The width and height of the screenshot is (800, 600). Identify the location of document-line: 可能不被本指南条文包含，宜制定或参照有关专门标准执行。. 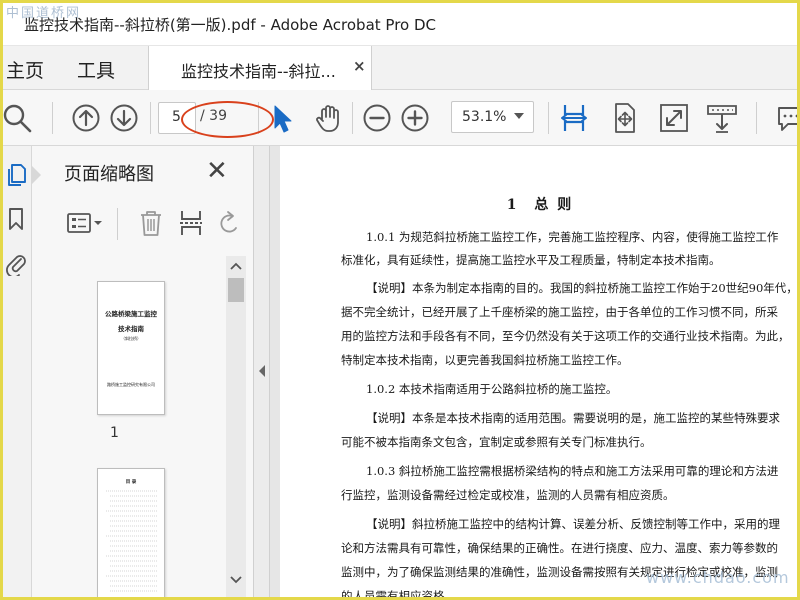
(496, 442).